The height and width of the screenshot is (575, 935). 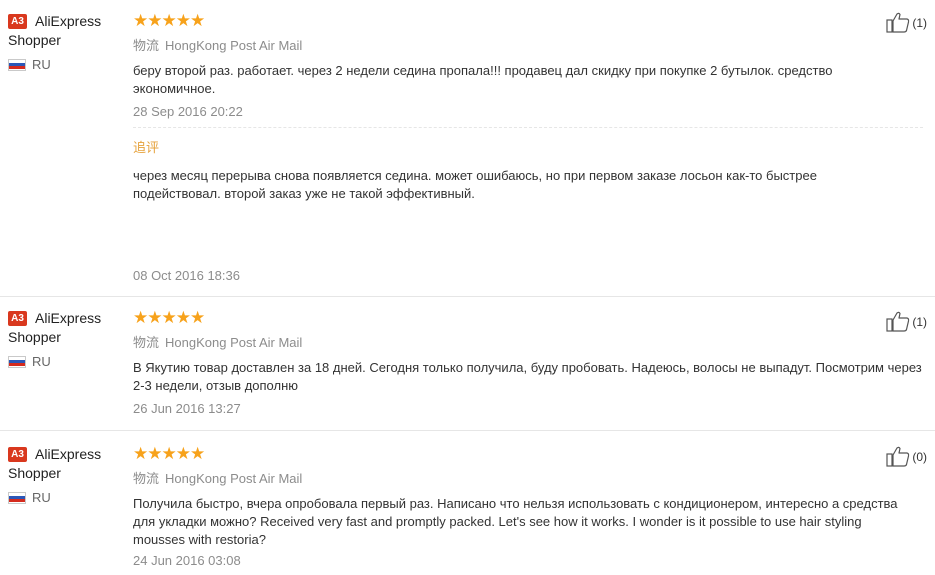 I want to click on feedback-date: 26 Jun 2016 13:27, so click(x=187, y=408).